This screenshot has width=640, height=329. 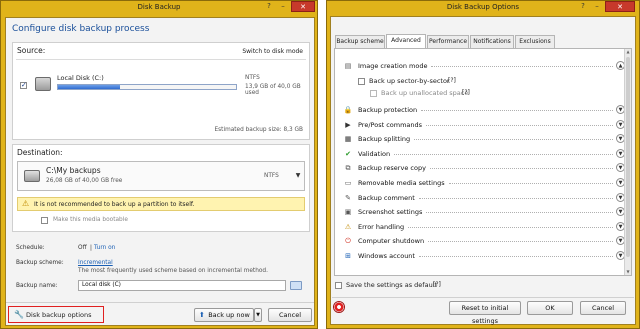 I want to click on back-up-now-button: ⬆ Back up now, so click(x=224, y=315).